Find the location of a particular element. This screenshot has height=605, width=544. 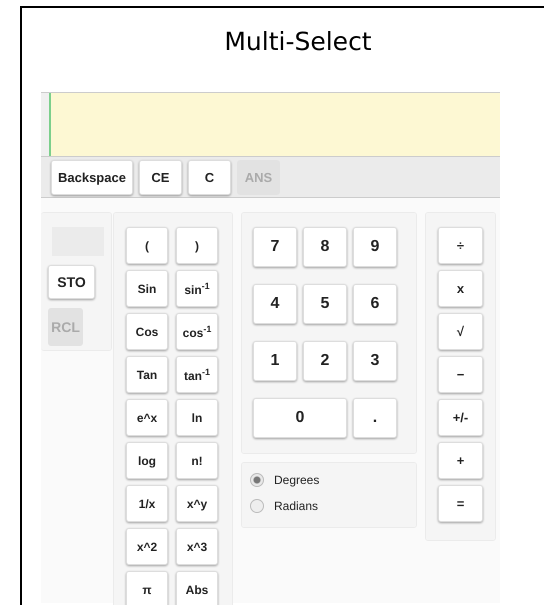

key: 4 is located at coordinates (275, 304).